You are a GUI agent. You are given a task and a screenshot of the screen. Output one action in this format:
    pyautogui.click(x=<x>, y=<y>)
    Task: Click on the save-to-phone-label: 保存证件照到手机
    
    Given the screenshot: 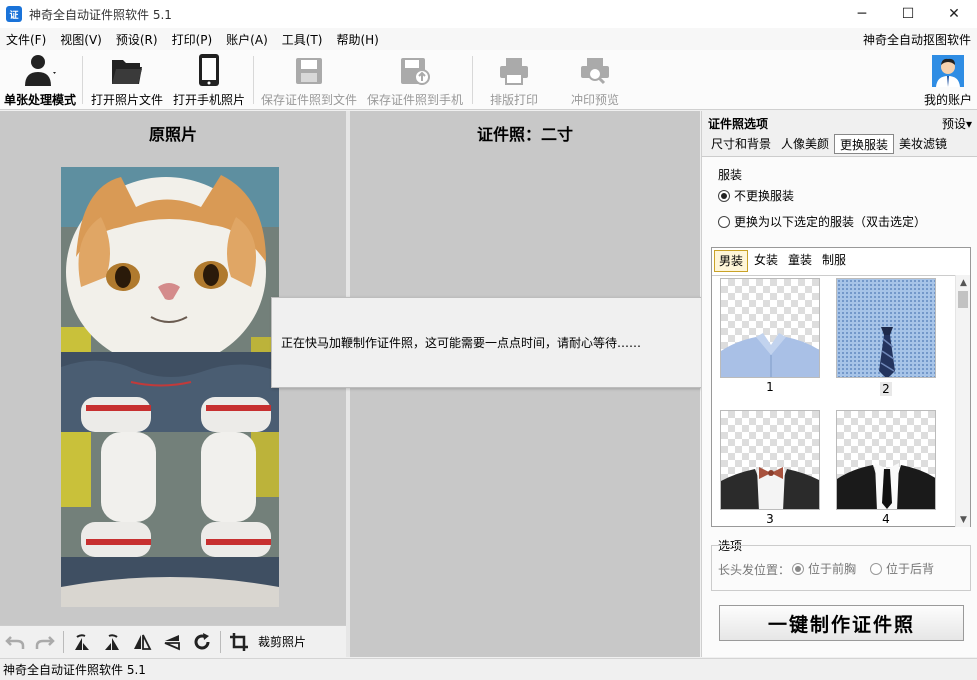 What is the action you would take?
    pyautogui.click(x=414, y=100)
    